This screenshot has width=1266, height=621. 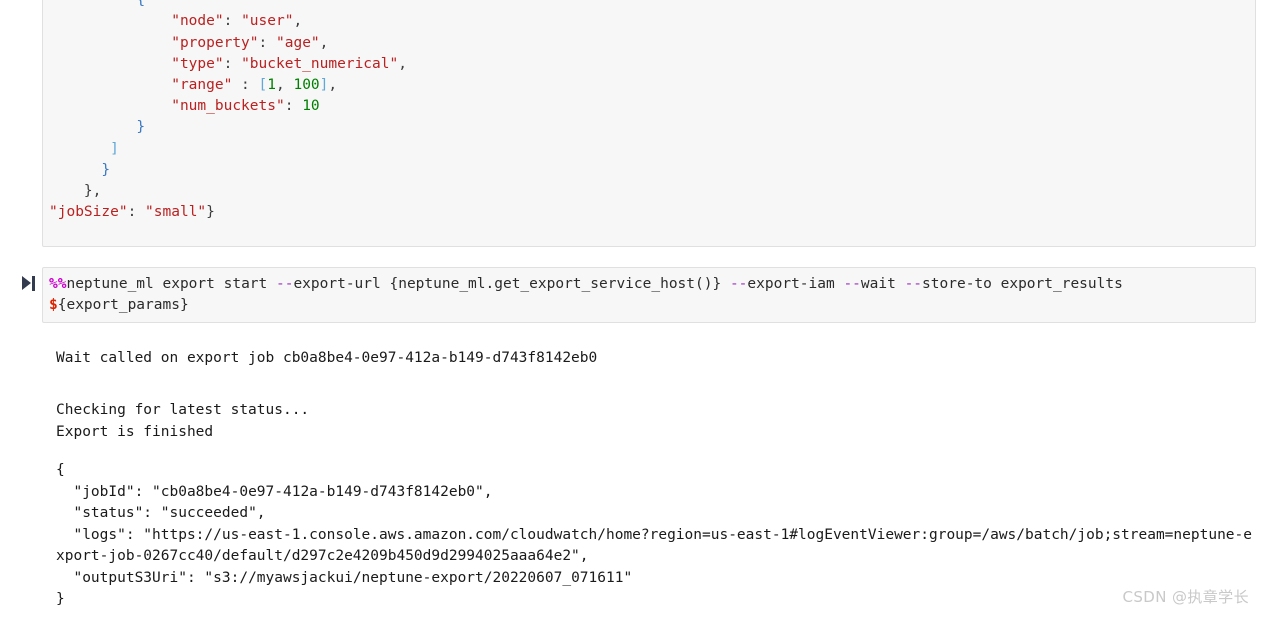 I want to click on code-token: "small", so click(x=176, y=212).